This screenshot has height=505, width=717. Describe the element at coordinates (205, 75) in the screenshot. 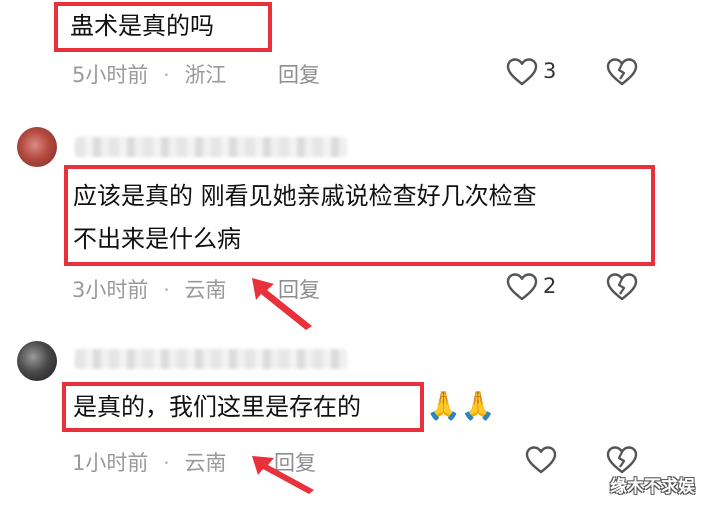

I see `comment-location: 浙江` at that location.